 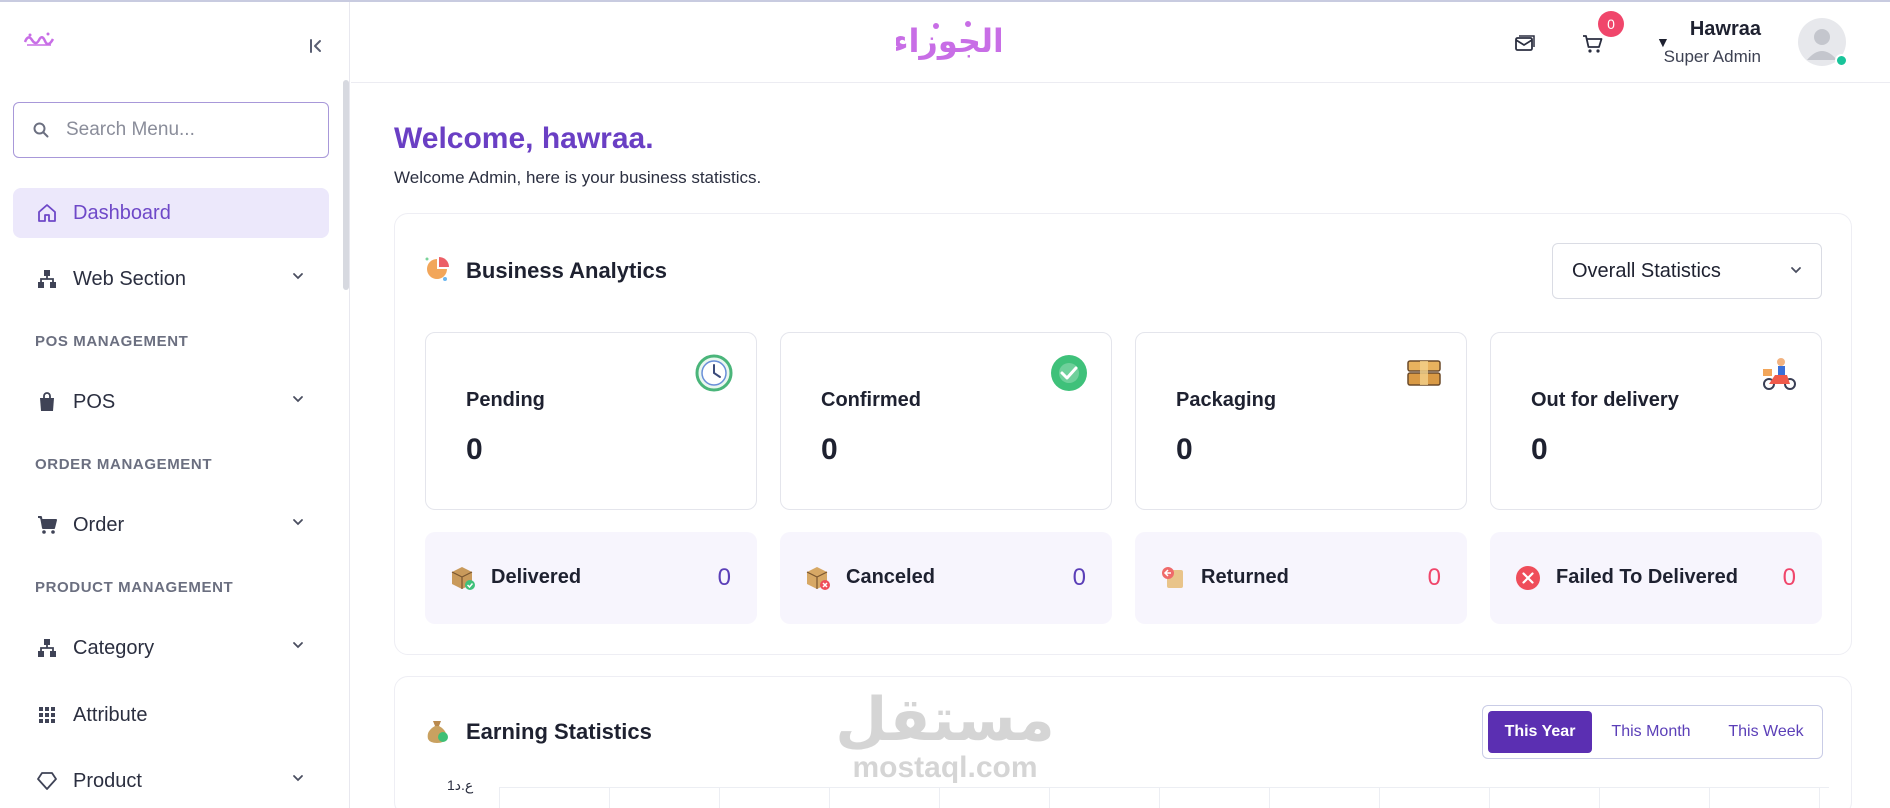 I want to click on messages-button, so click(x=1525, y=44).